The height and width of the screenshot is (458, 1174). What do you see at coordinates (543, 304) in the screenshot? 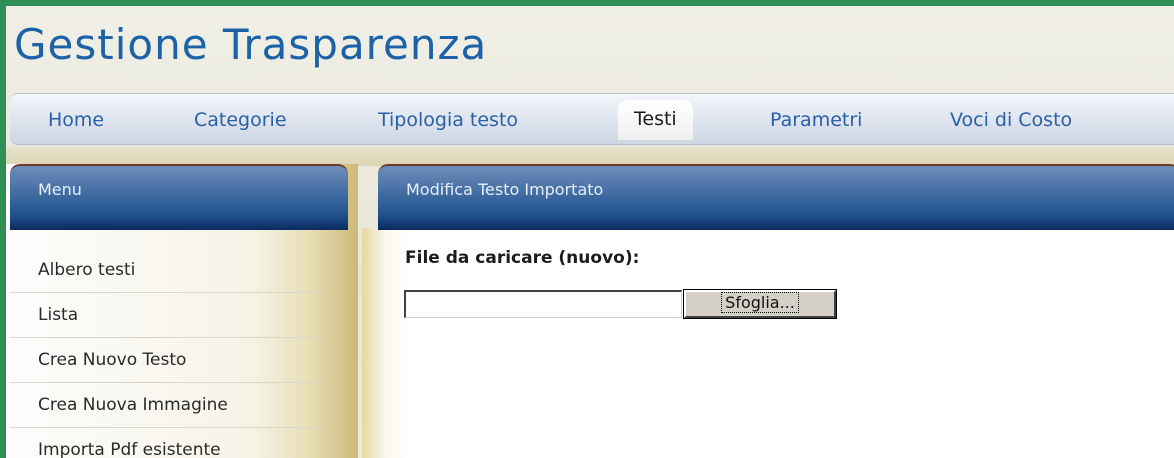
I see `file-path-input` at bounding box center [543, 304].